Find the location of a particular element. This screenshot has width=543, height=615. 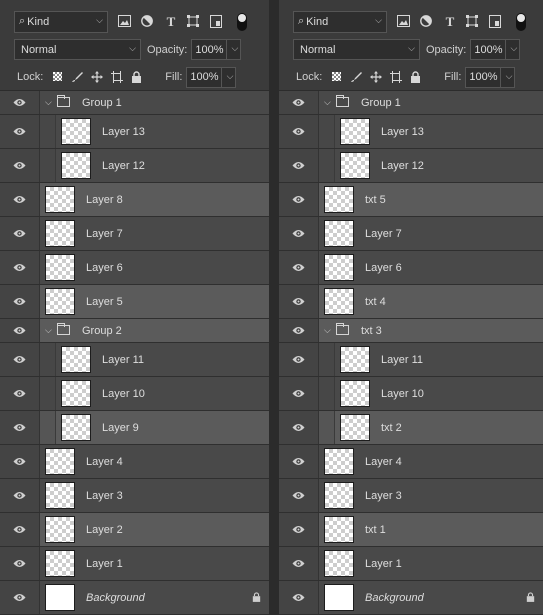

layer-row: Layer 5 is located at coordinates (134, 302).